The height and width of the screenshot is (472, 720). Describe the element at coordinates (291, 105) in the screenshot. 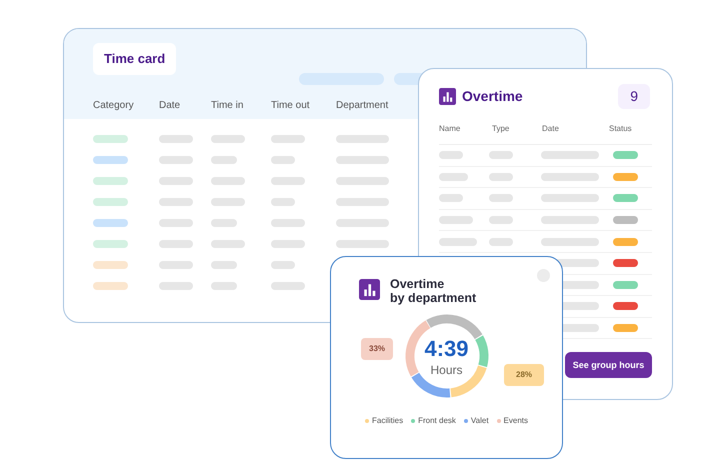

I see `column-header: Time out` at that location.